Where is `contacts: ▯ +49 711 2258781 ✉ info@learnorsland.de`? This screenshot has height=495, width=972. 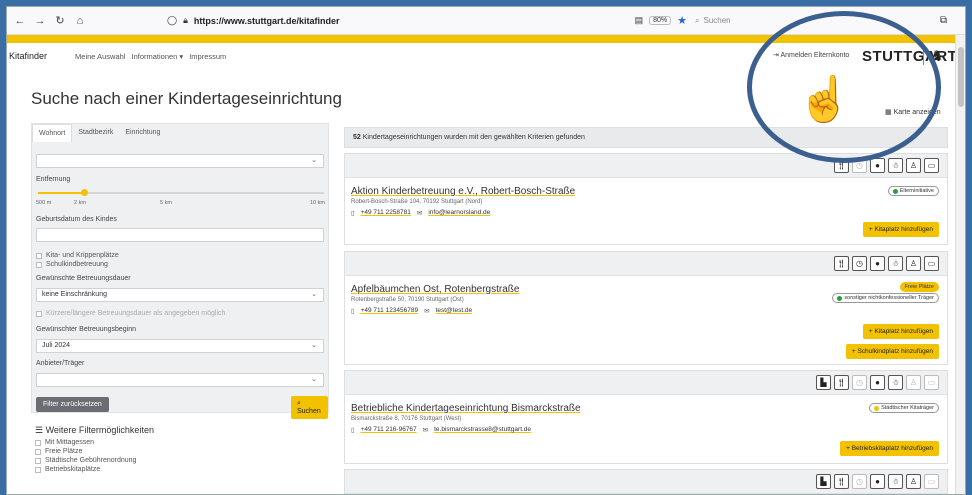 contacts: ▯ +49 711 2258781 ✉ info@learnorsland.de is located at coordinates (646, 213).